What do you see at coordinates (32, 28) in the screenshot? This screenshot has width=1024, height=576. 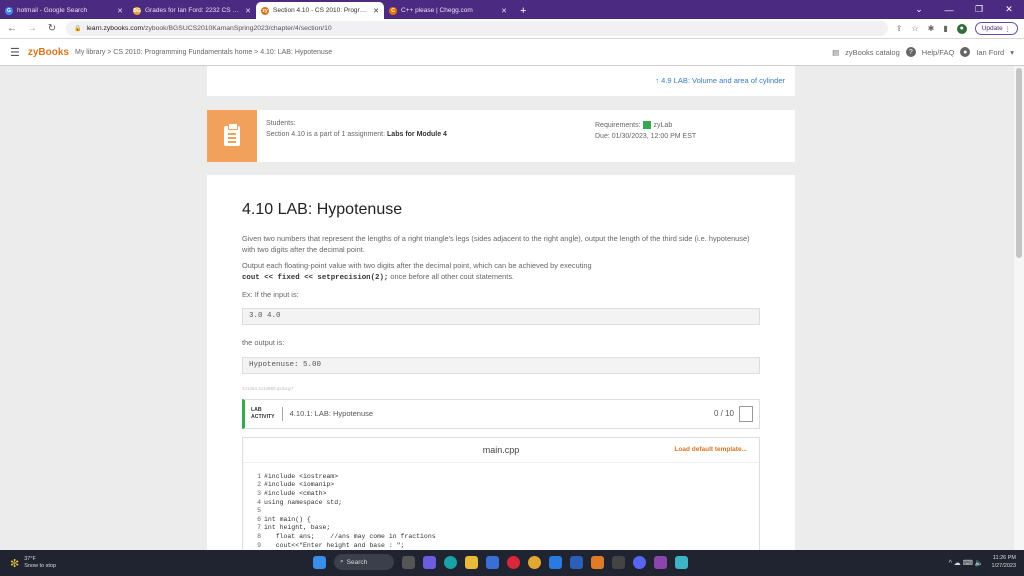 I see `forward-button: →` at bounding box center [32, 28].